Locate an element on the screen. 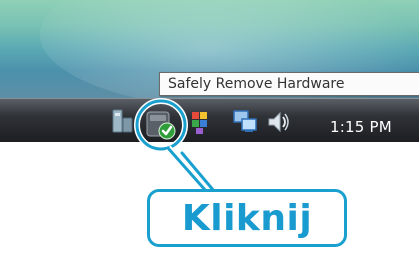 The height and width of the screenshot is (261, 419). callout-label: Kliknij is located at coordinates (247, 218).